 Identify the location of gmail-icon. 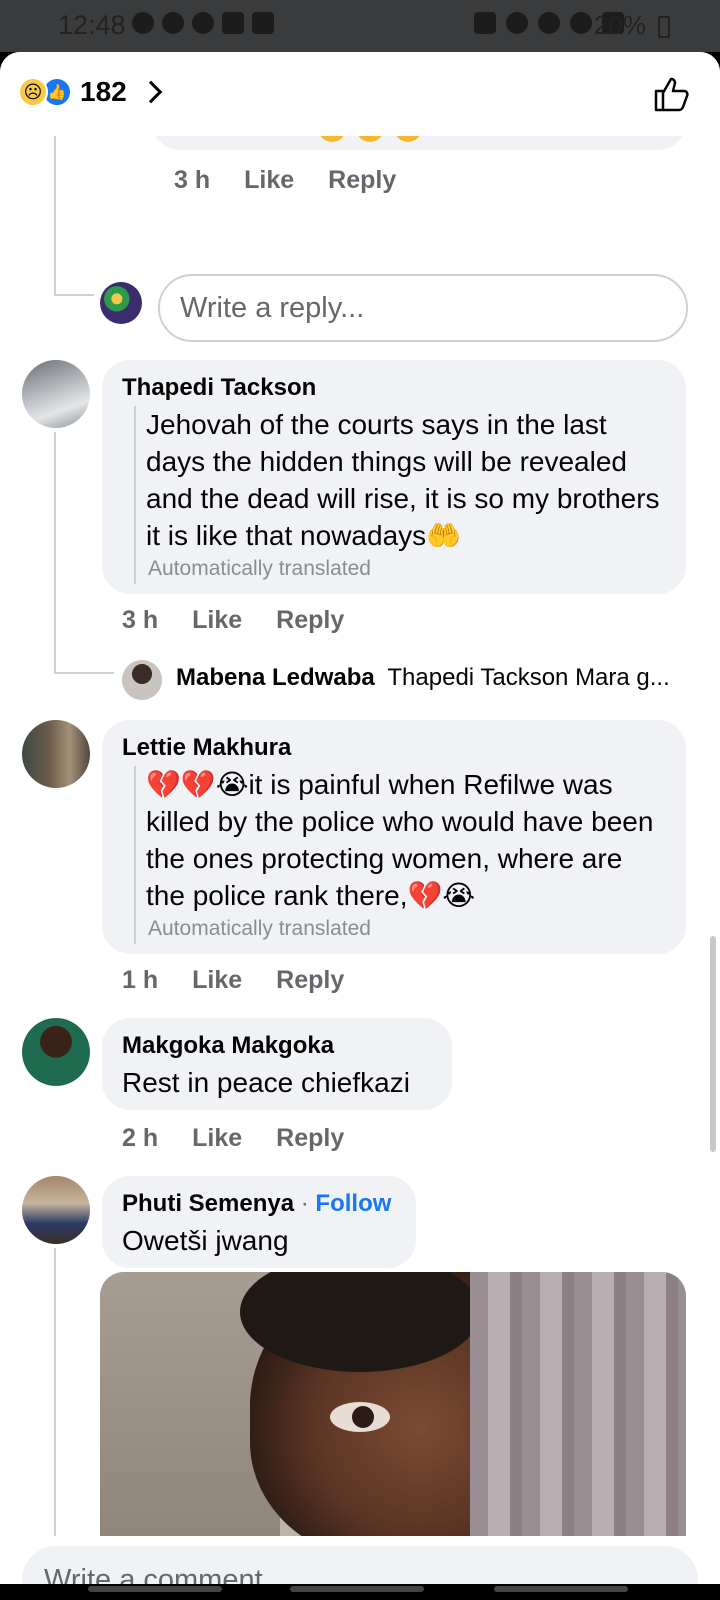
(263, 23).